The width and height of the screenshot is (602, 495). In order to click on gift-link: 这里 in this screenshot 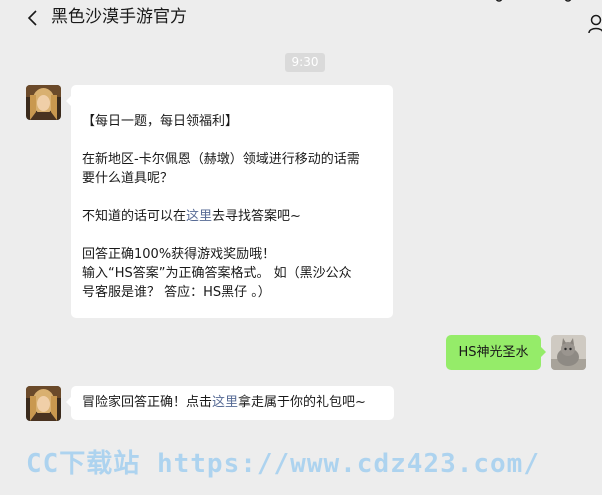, I will do `click(225, 402)`.